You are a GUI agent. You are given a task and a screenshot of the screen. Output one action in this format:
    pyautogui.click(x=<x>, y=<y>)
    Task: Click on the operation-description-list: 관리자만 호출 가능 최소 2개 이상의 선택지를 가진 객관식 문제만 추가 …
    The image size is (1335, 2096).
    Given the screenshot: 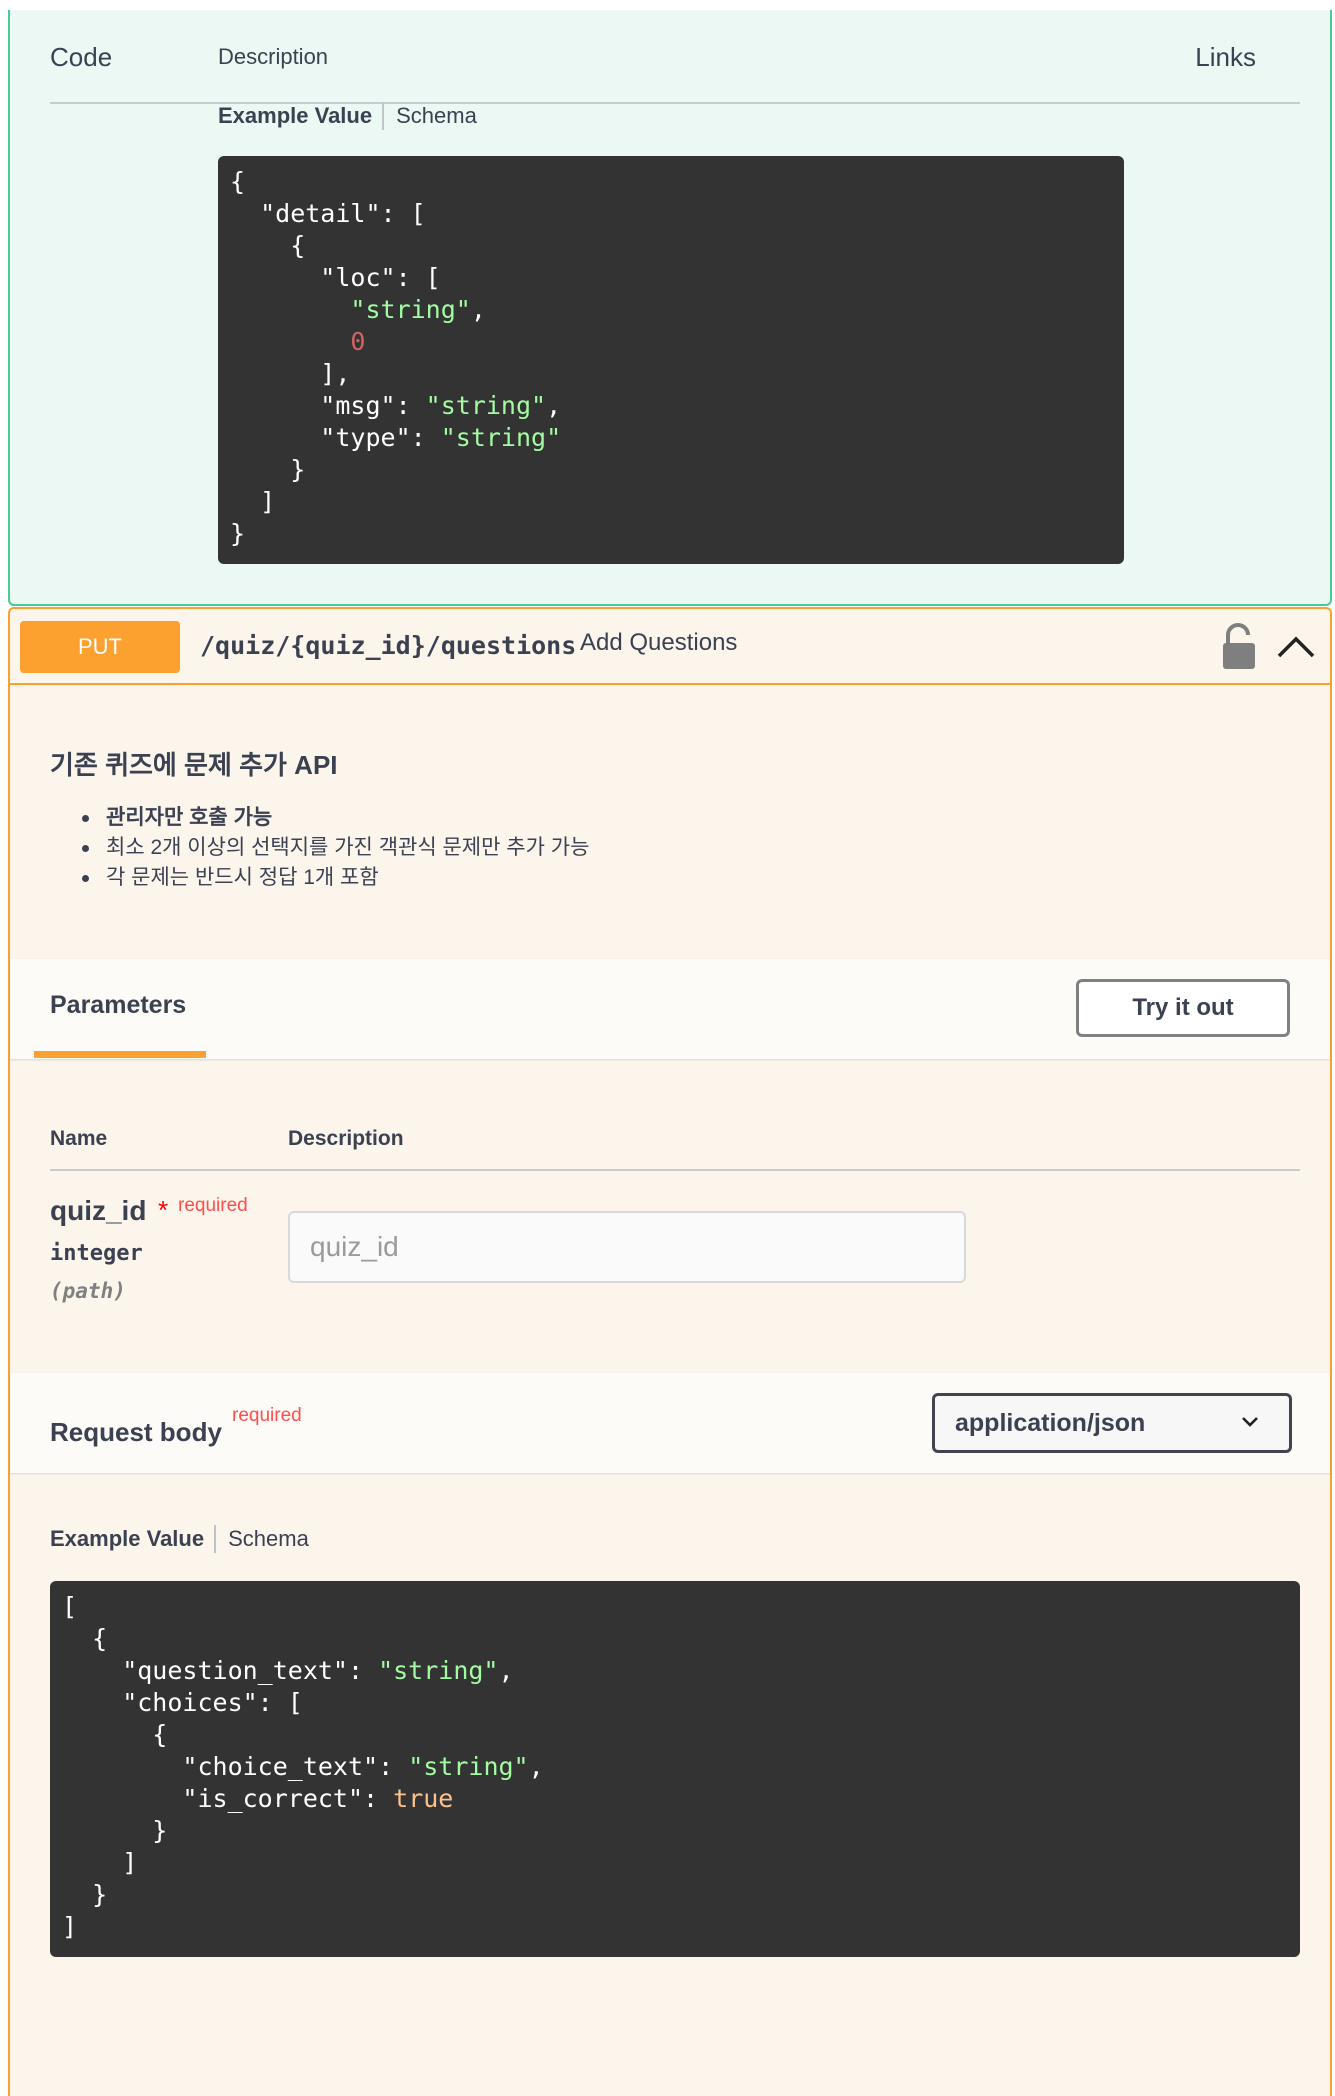 What is the action you would take?
    pyautogui.click(x=335, y=848)
    